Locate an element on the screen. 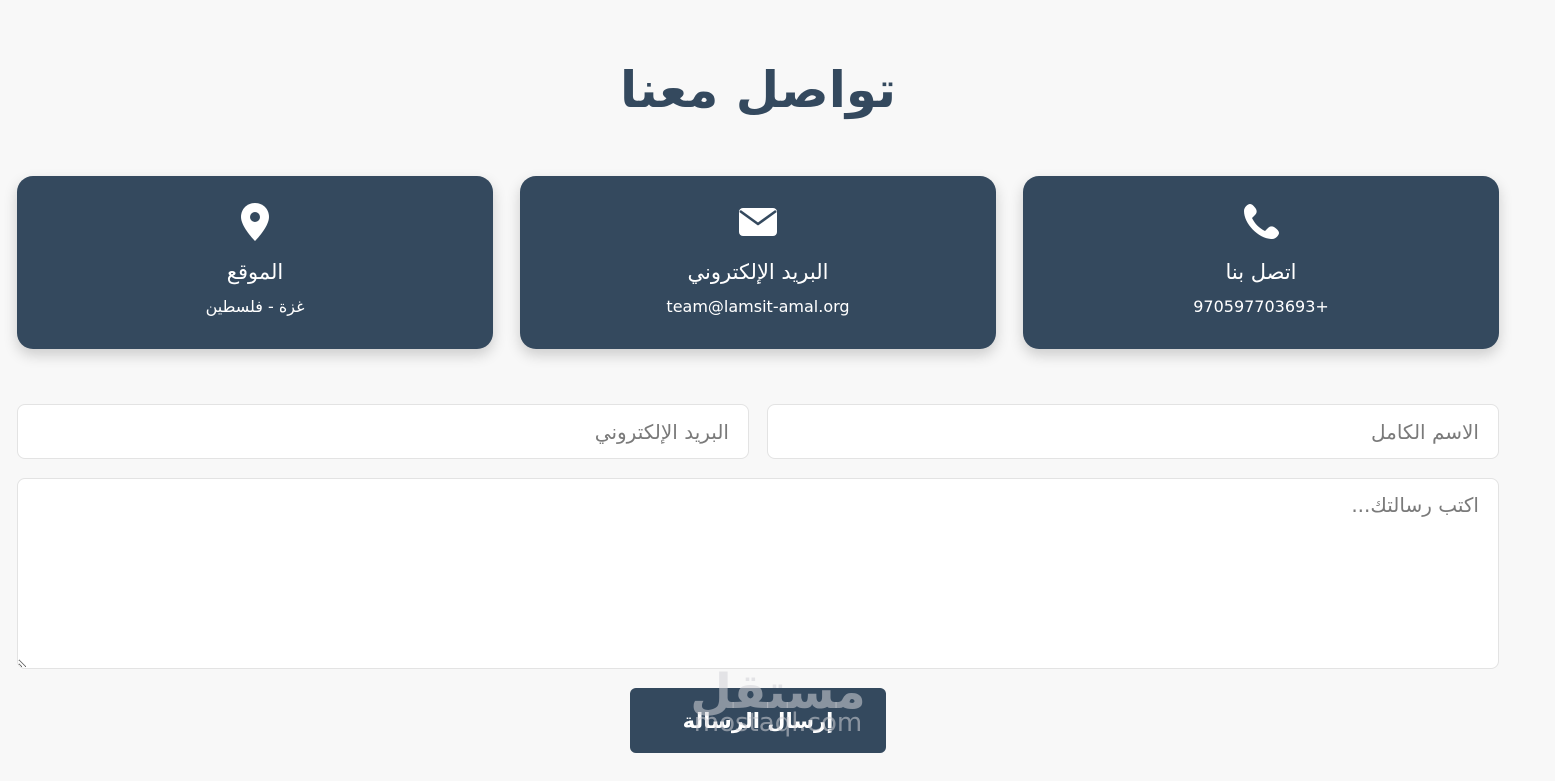 The width and height of the screenshot is (1555, 781). email-card-title: البريد الإلكتروني is located at coordinates (758, 272).